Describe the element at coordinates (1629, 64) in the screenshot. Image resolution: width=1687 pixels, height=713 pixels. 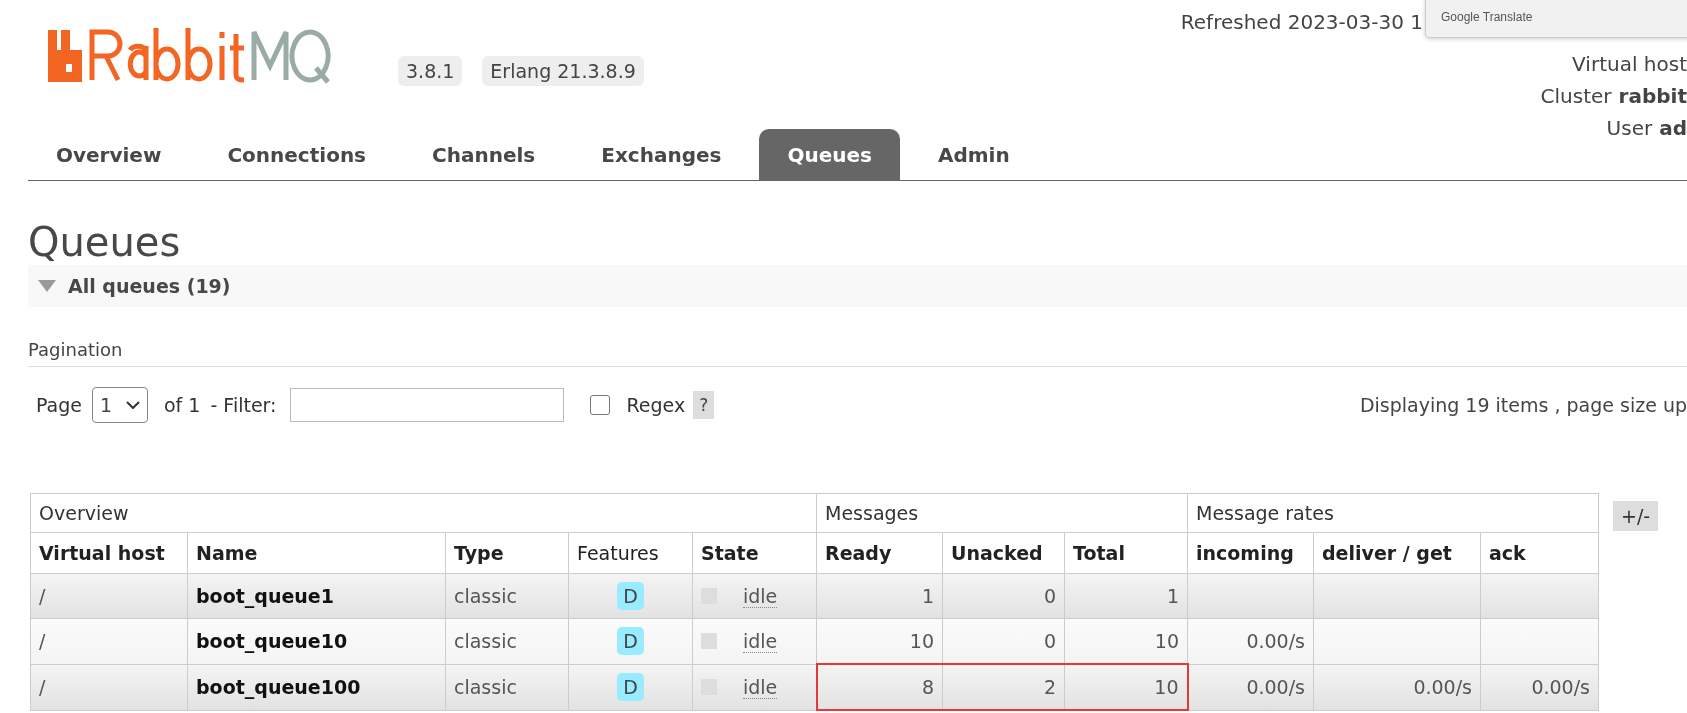
I see `virtual-host-label: Virtual host` at that location.